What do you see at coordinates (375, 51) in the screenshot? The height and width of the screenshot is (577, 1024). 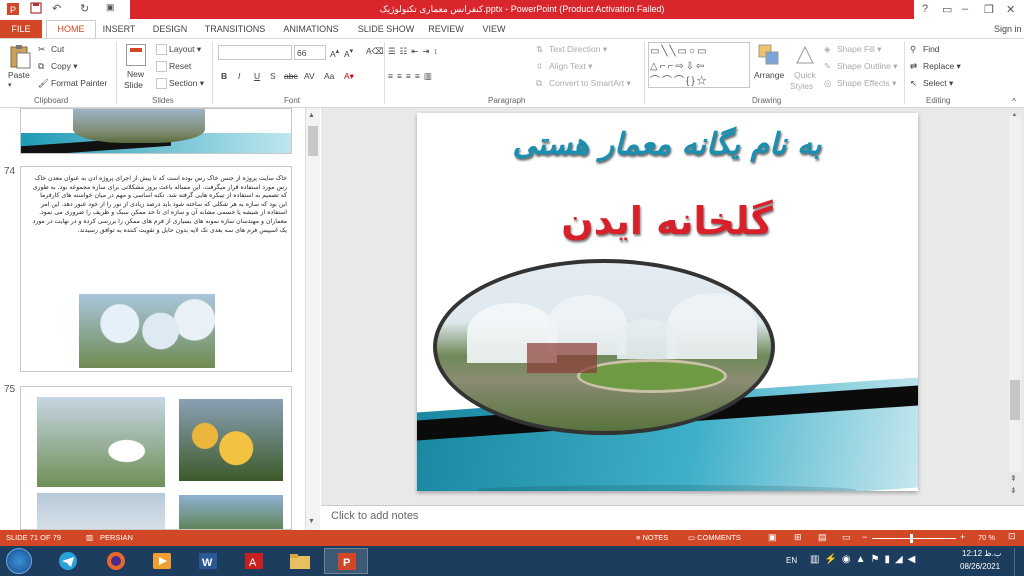 I see `clear-format-icon: A⌫` at bounding box center [375, 51].